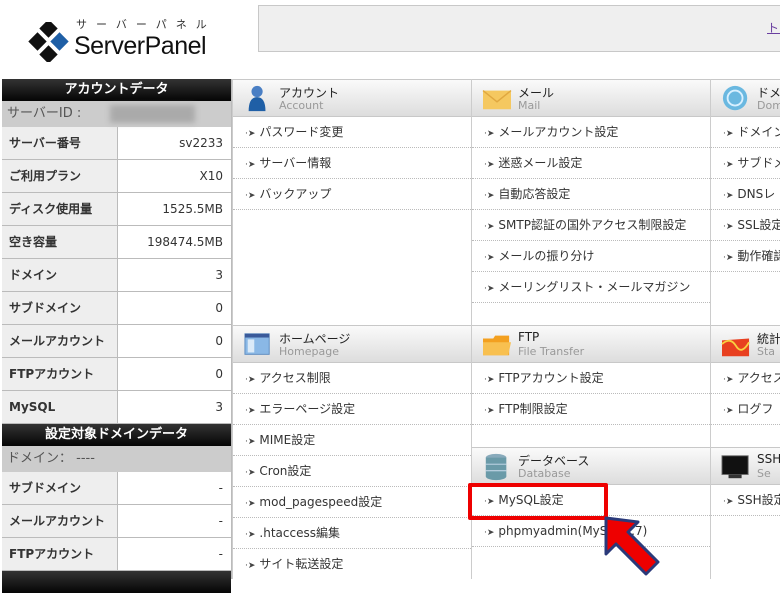  What do you see at coordinates (591, 194) in the screenshot?
I see `menu-item: ·➤ 自動応答設定` at bounding box center [591, 194].